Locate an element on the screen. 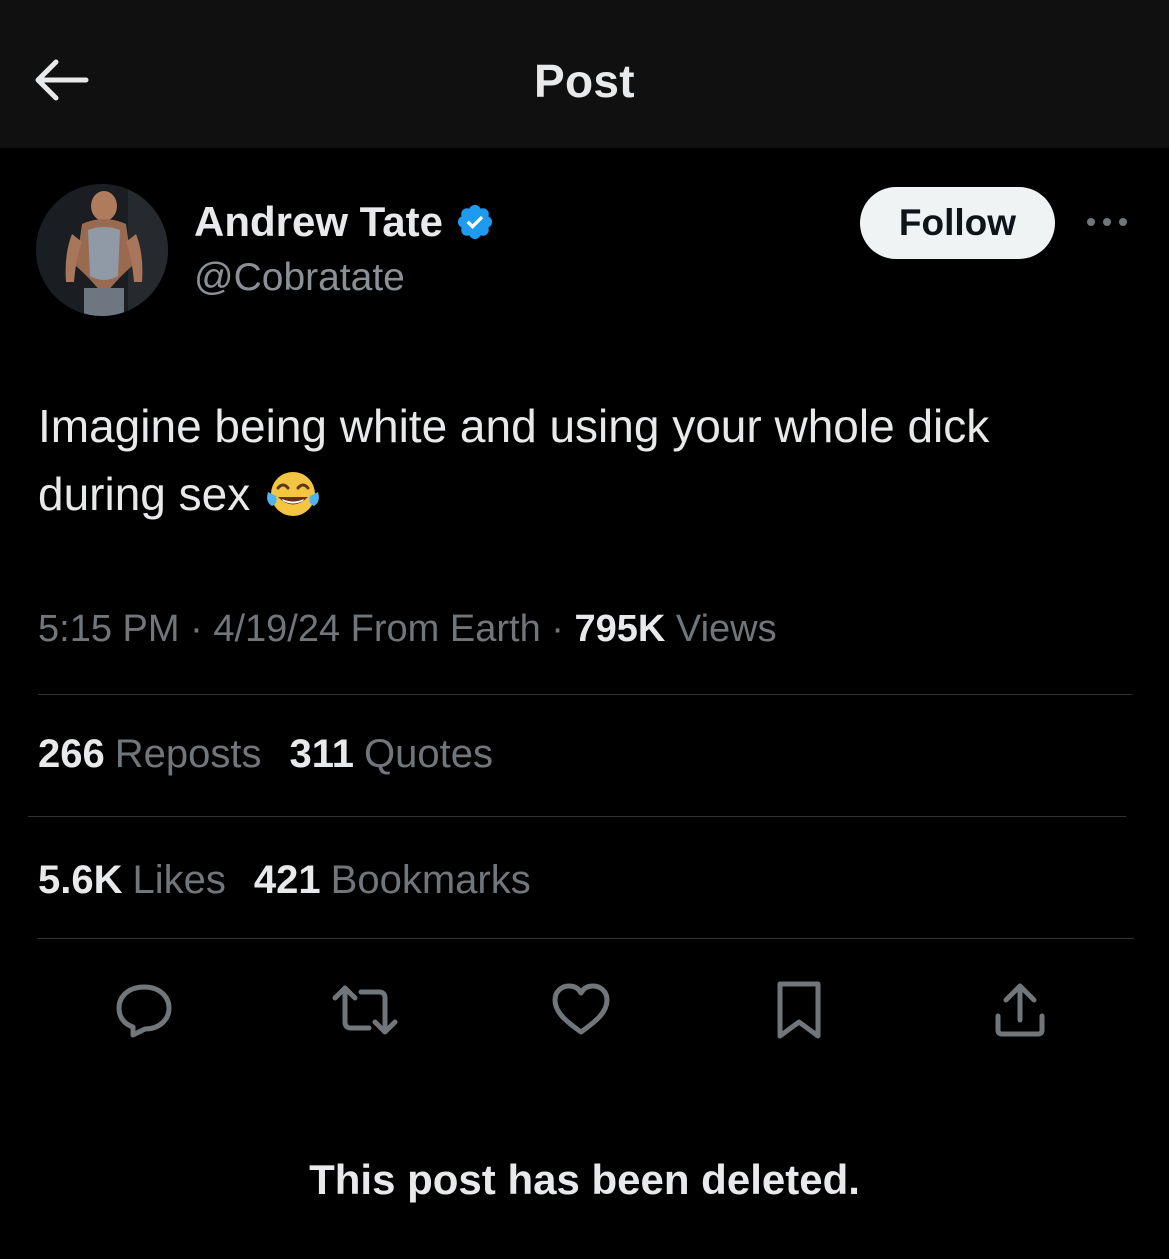 The width and height of the screenshot is (1169, 1259). bookmarks-stat: 421 Bookmarks is located at coordinates (392, 880).